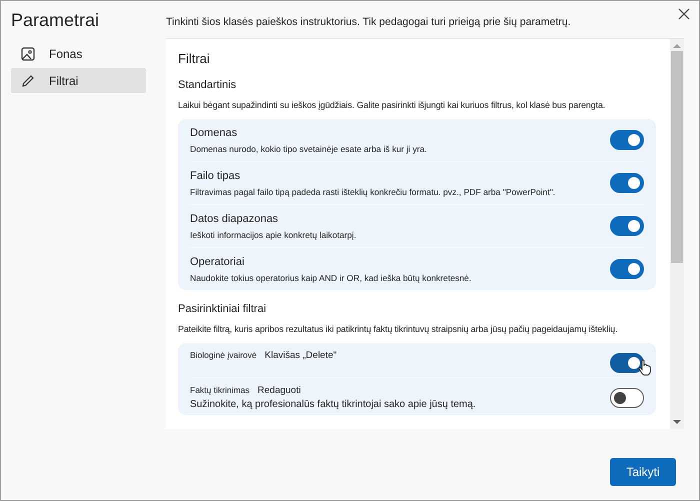  Describe the element at coordinates (215, 176) in the screenshot. I see `filter-name: Failo tipas` at that location.